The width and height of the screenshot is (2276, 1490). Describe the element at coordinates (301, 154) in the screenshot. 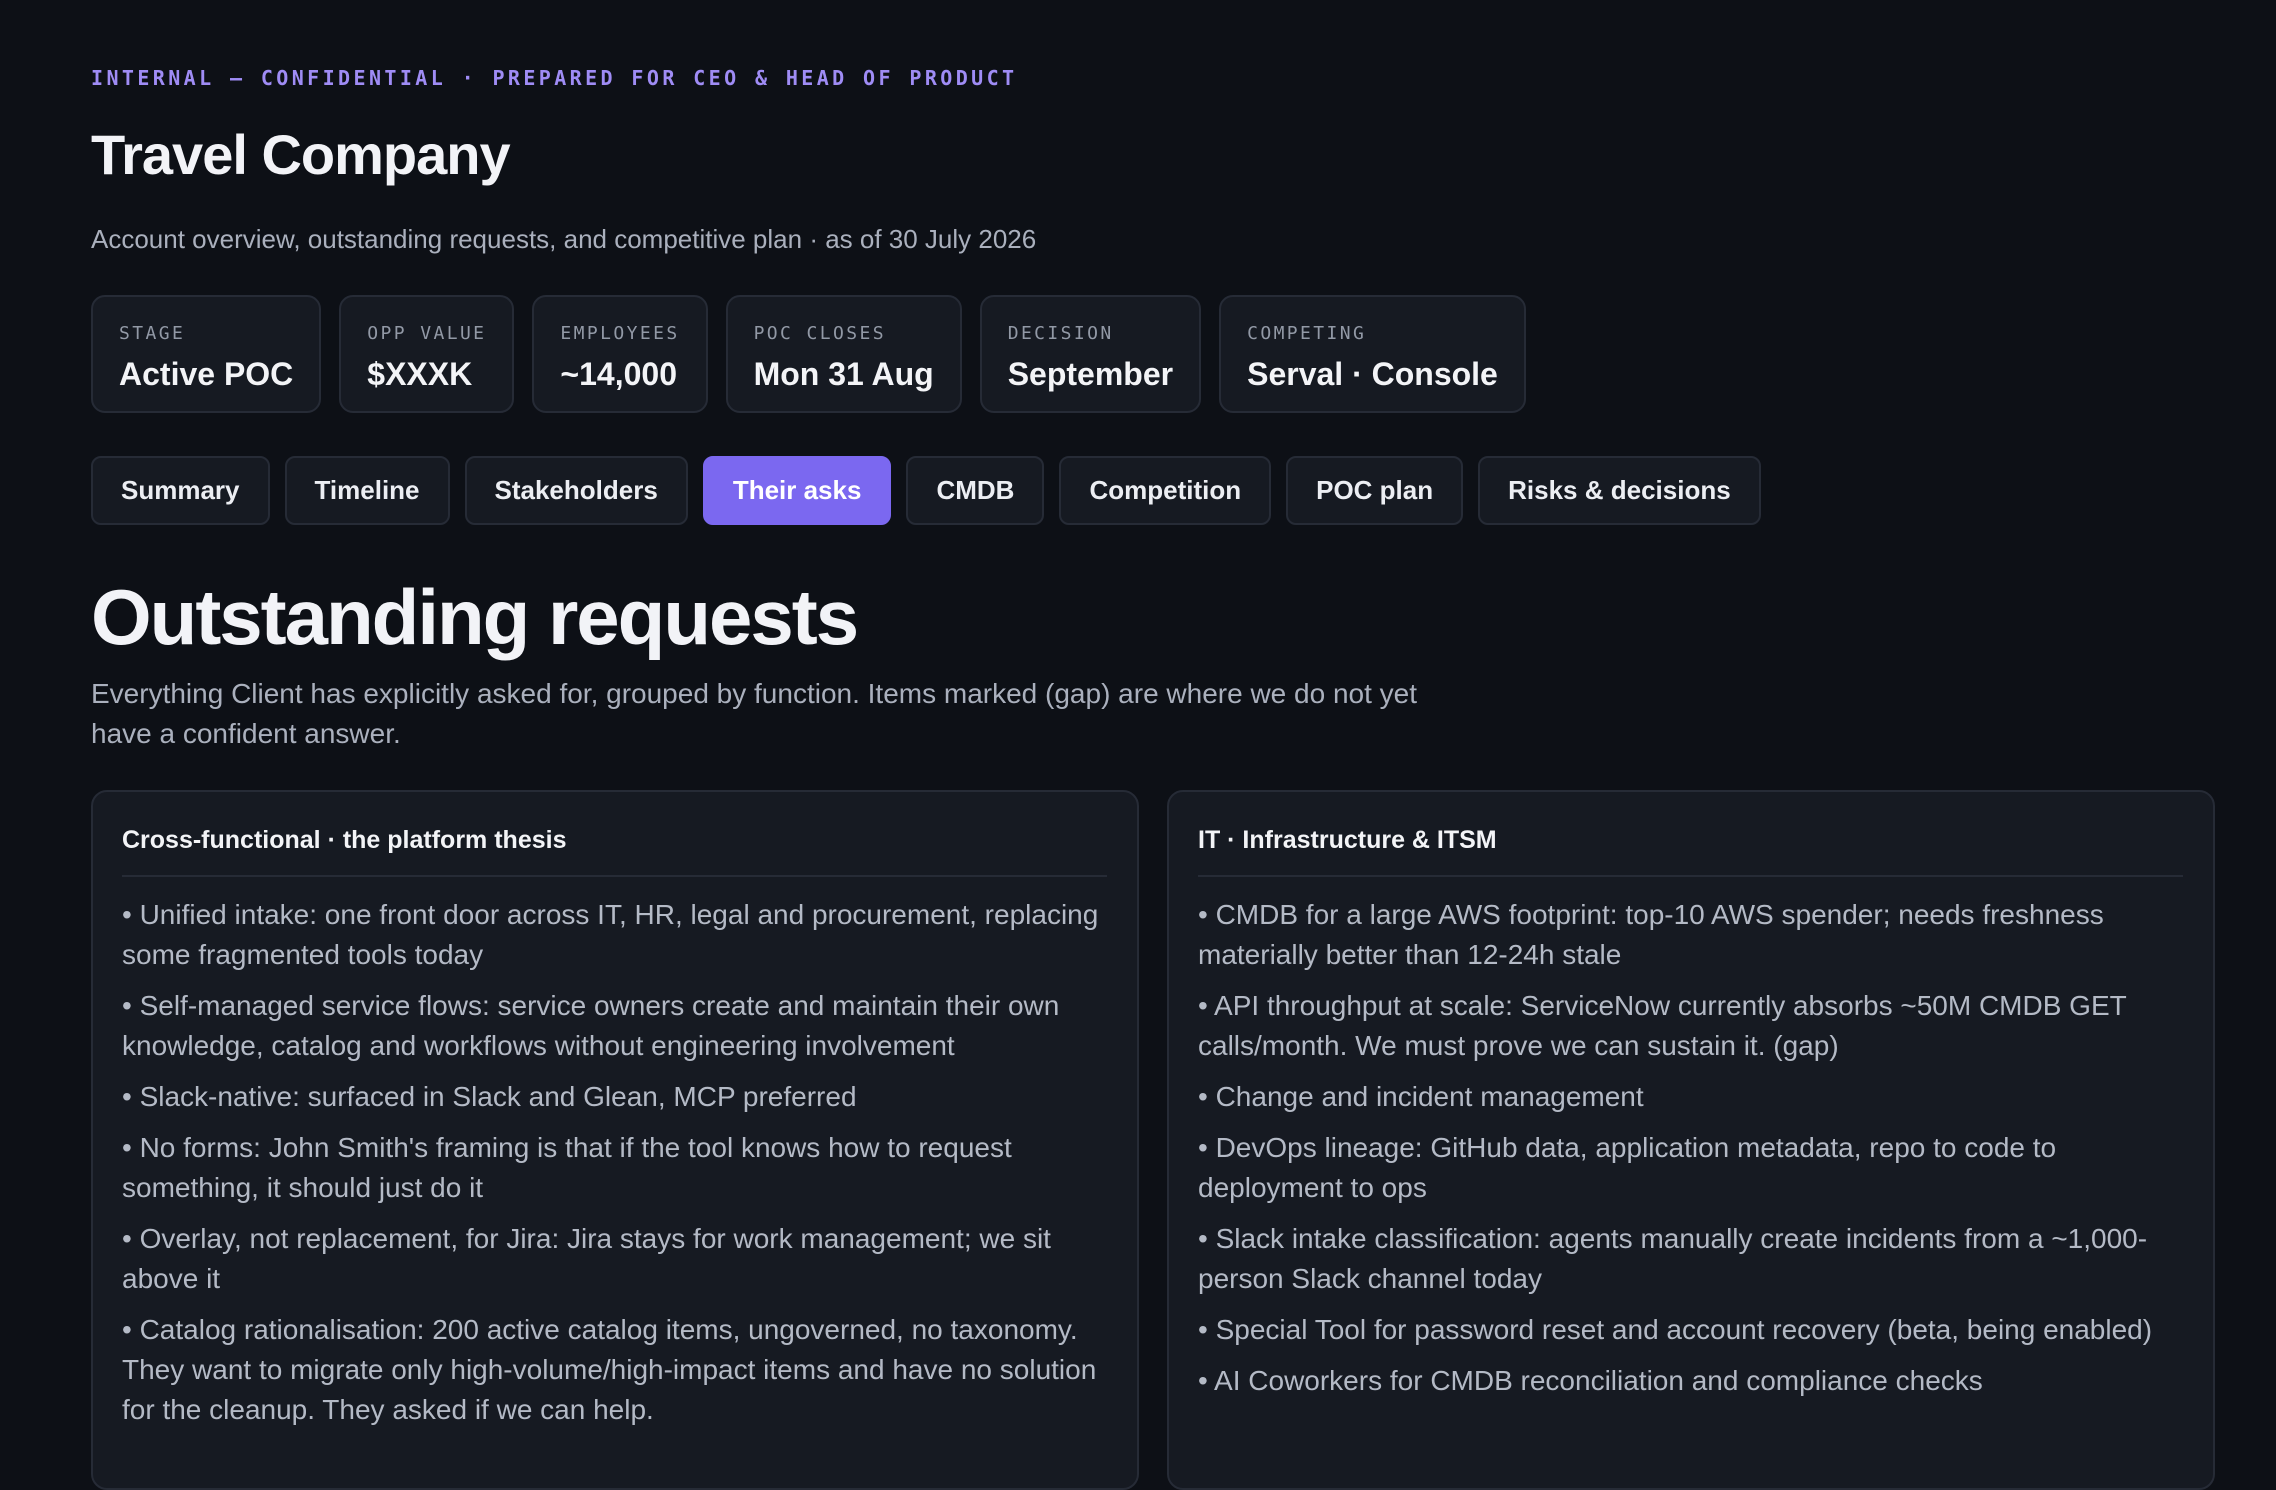

I see `page-title: Travel Company` at that location.